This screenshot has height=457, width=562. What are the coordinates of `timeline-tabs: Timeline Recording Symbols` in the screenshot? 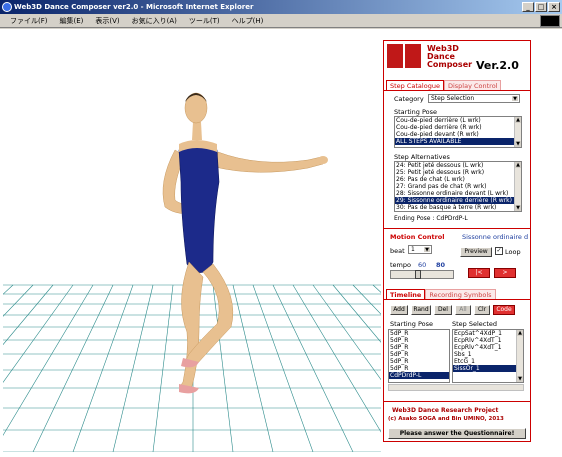 It's located at (441, 294).